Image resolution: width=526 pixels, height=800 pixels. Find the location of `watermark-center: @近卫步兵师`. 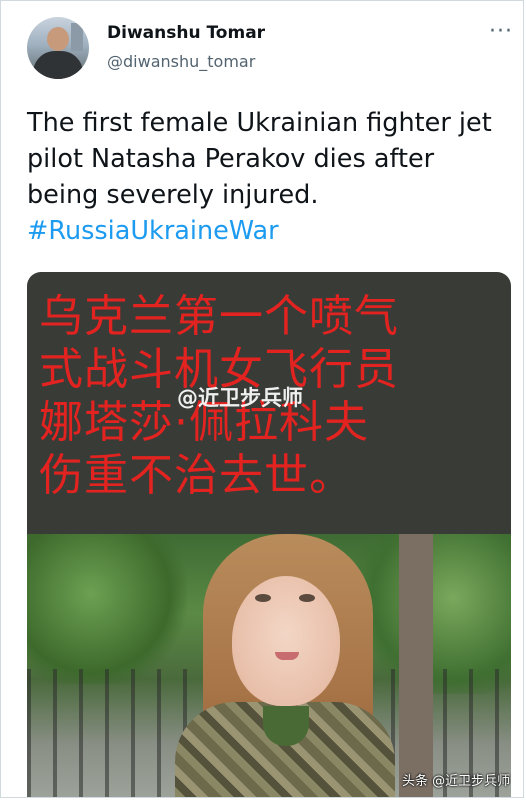

watermark-center: @近卫步兵师 is located at coordinates (240, 398).